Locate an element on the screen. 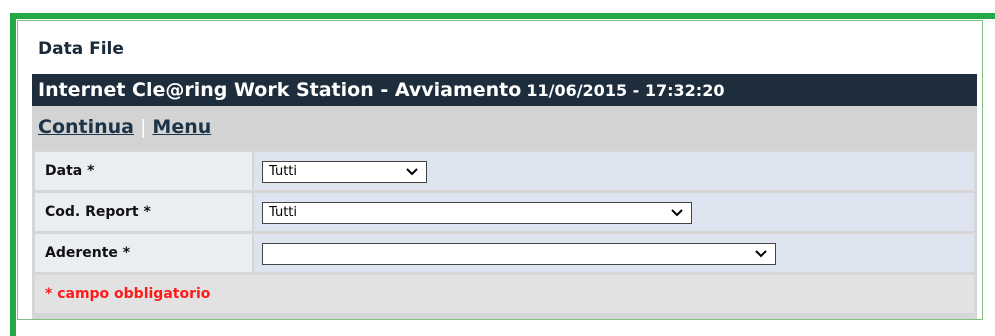  aderente-label: Aderente * is located at coordinates (143, 253).